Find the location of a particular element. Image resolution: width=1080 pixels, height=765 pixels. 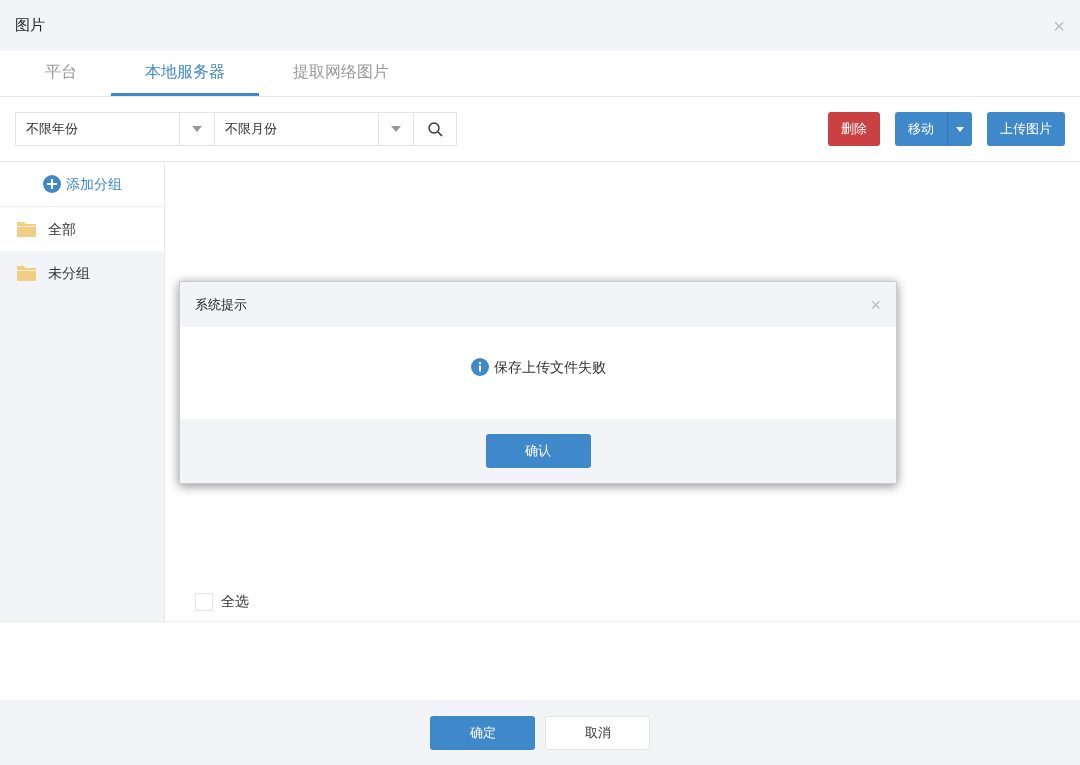

search-button is located at coordinates (435, 129).